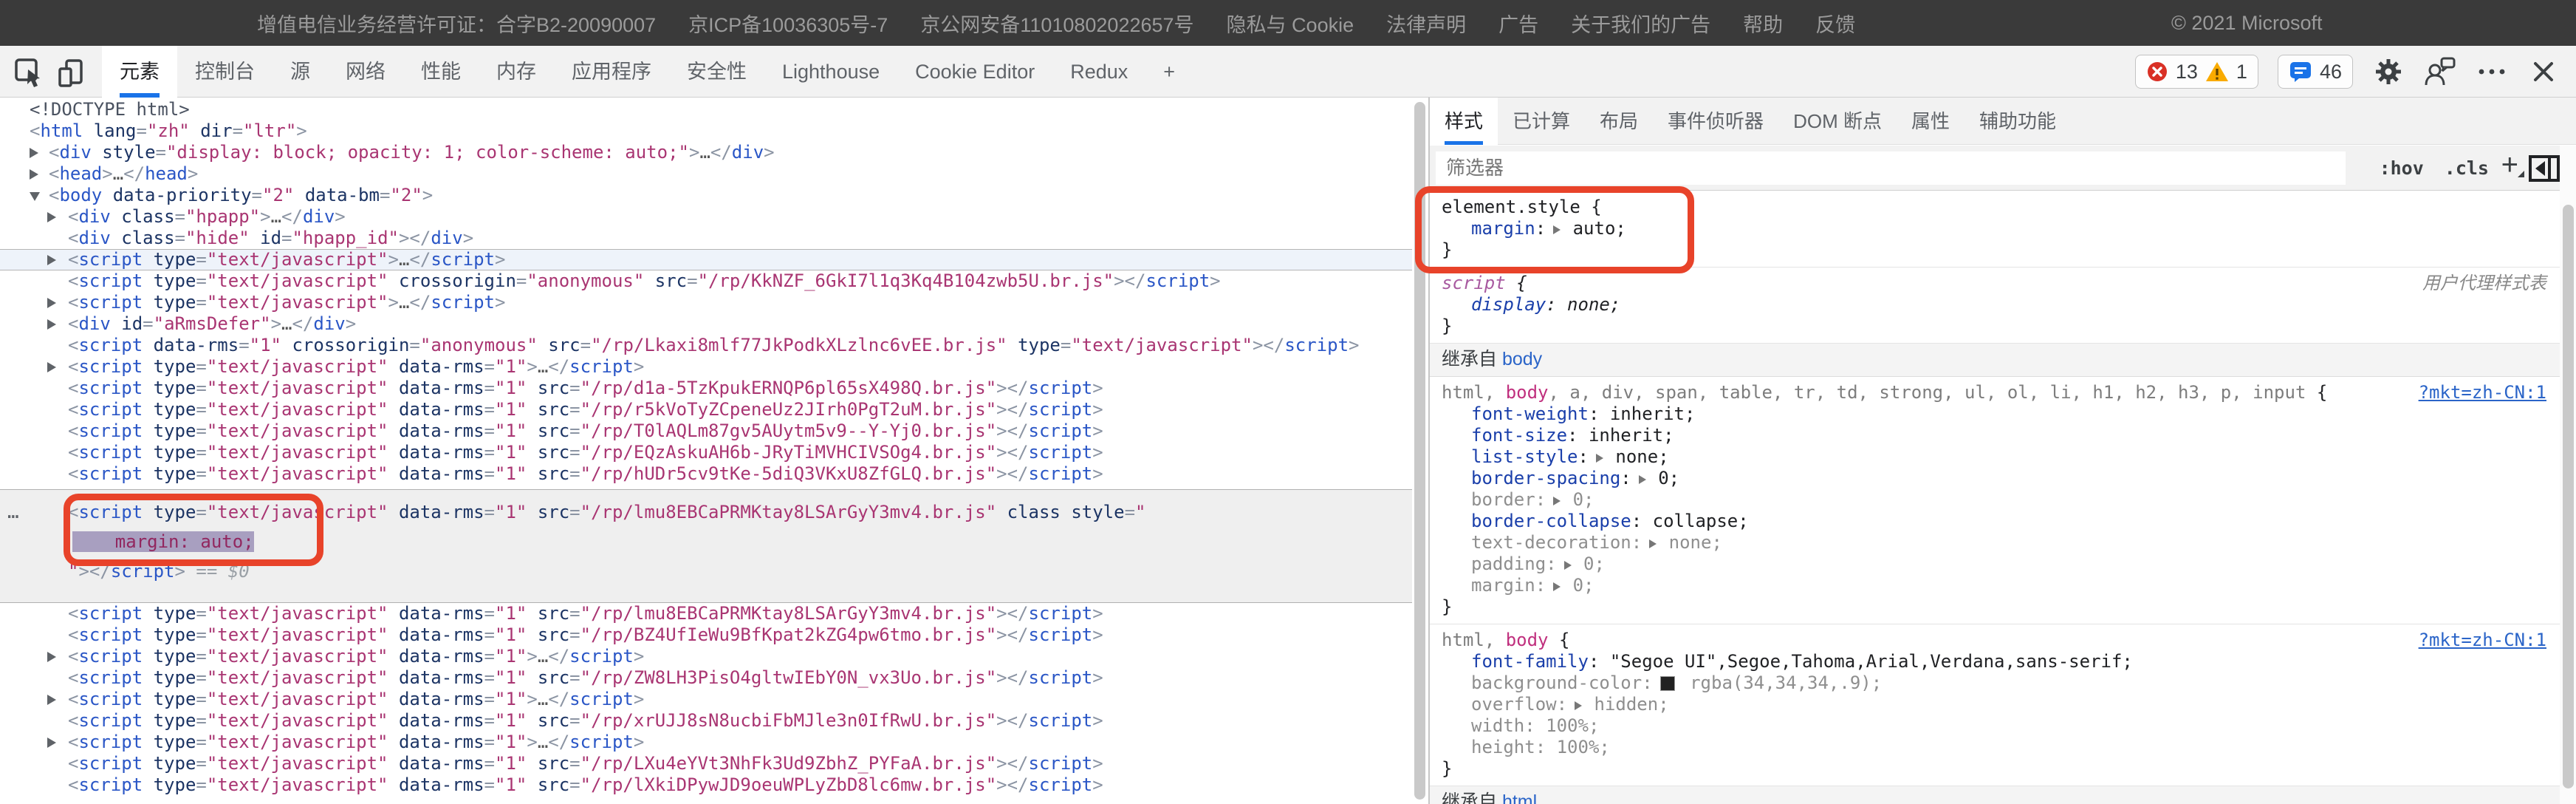 This screenshot has height=804, width=2576. I want to click on footer-link: 京公网安备11010802022657号, so click(1056, 23).